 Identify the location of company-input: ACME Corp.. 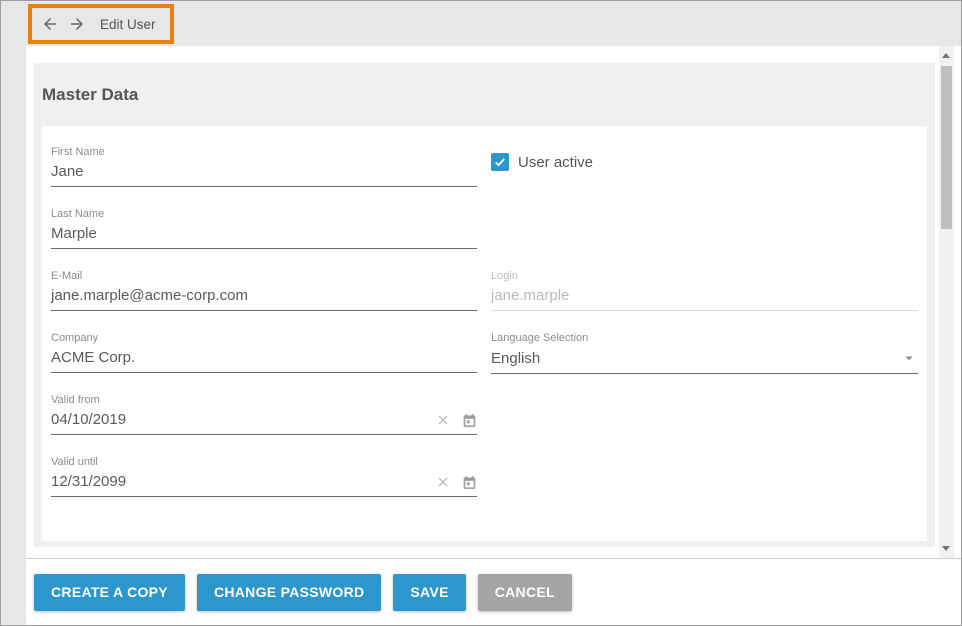
(264, 361).